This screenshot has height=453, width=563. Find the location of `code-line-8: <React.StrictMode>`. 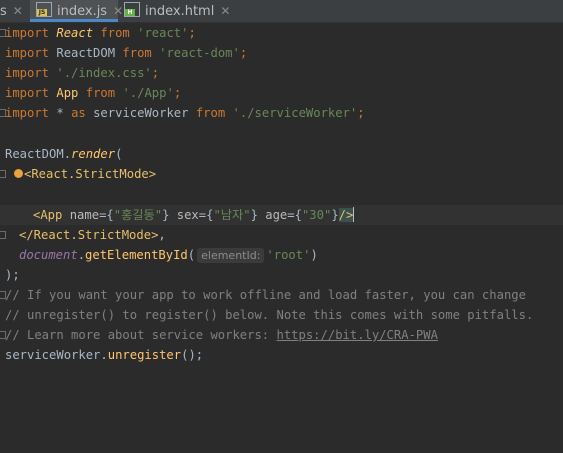

code-line-8: <React.StrictMode> is located at coordinates (85, 174).